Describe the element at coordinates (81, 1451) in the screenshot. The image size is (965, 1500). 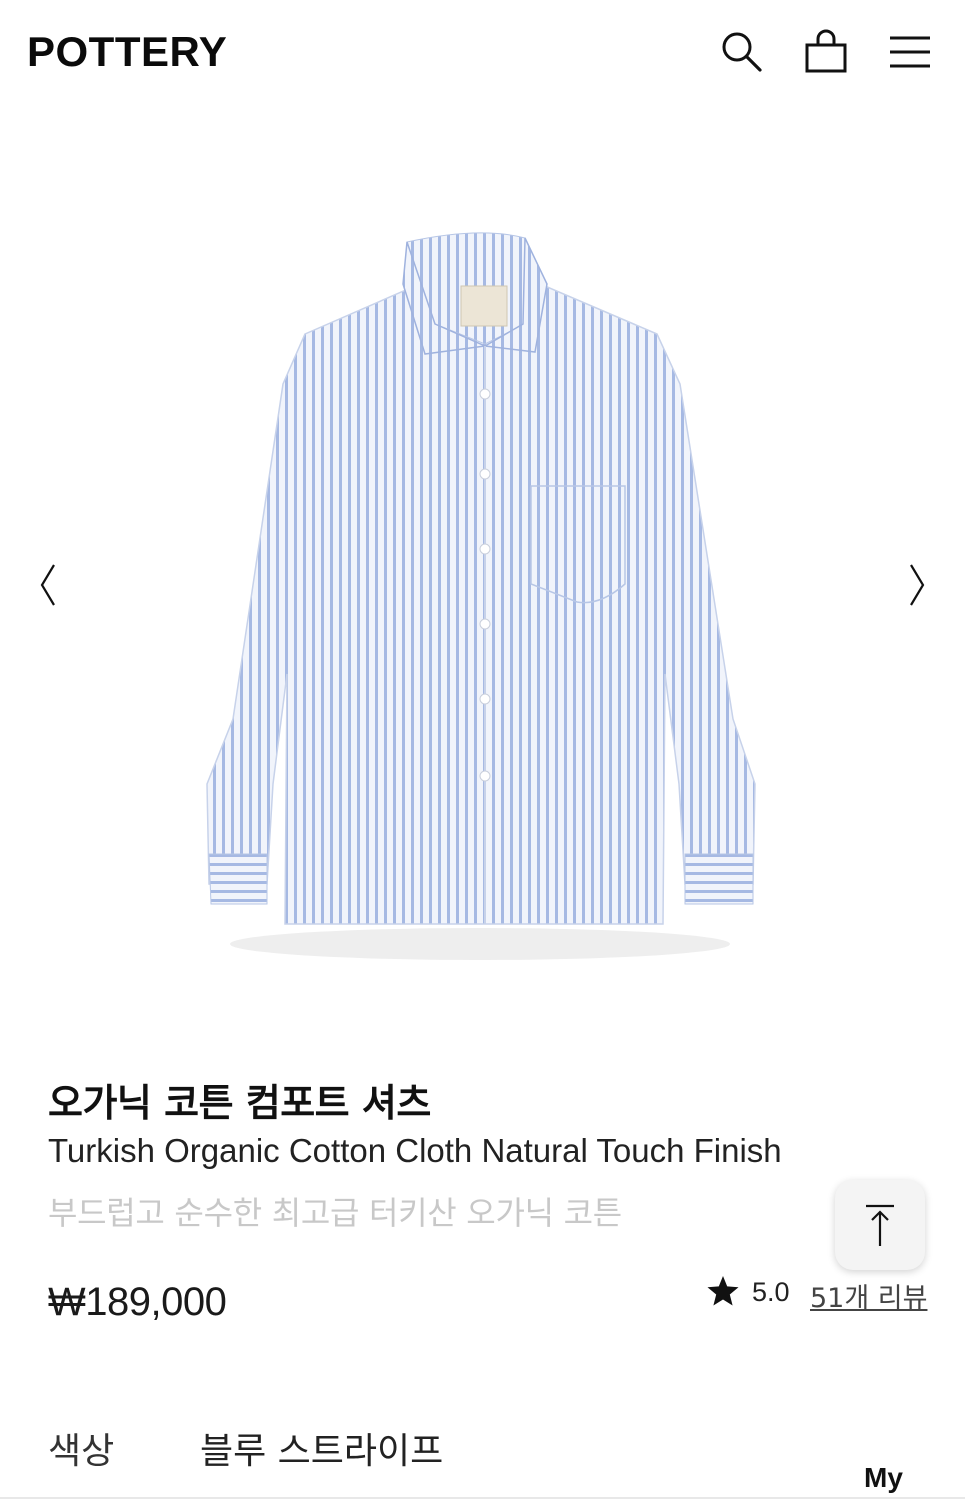
I see `color-option-label: 색상` at that location.